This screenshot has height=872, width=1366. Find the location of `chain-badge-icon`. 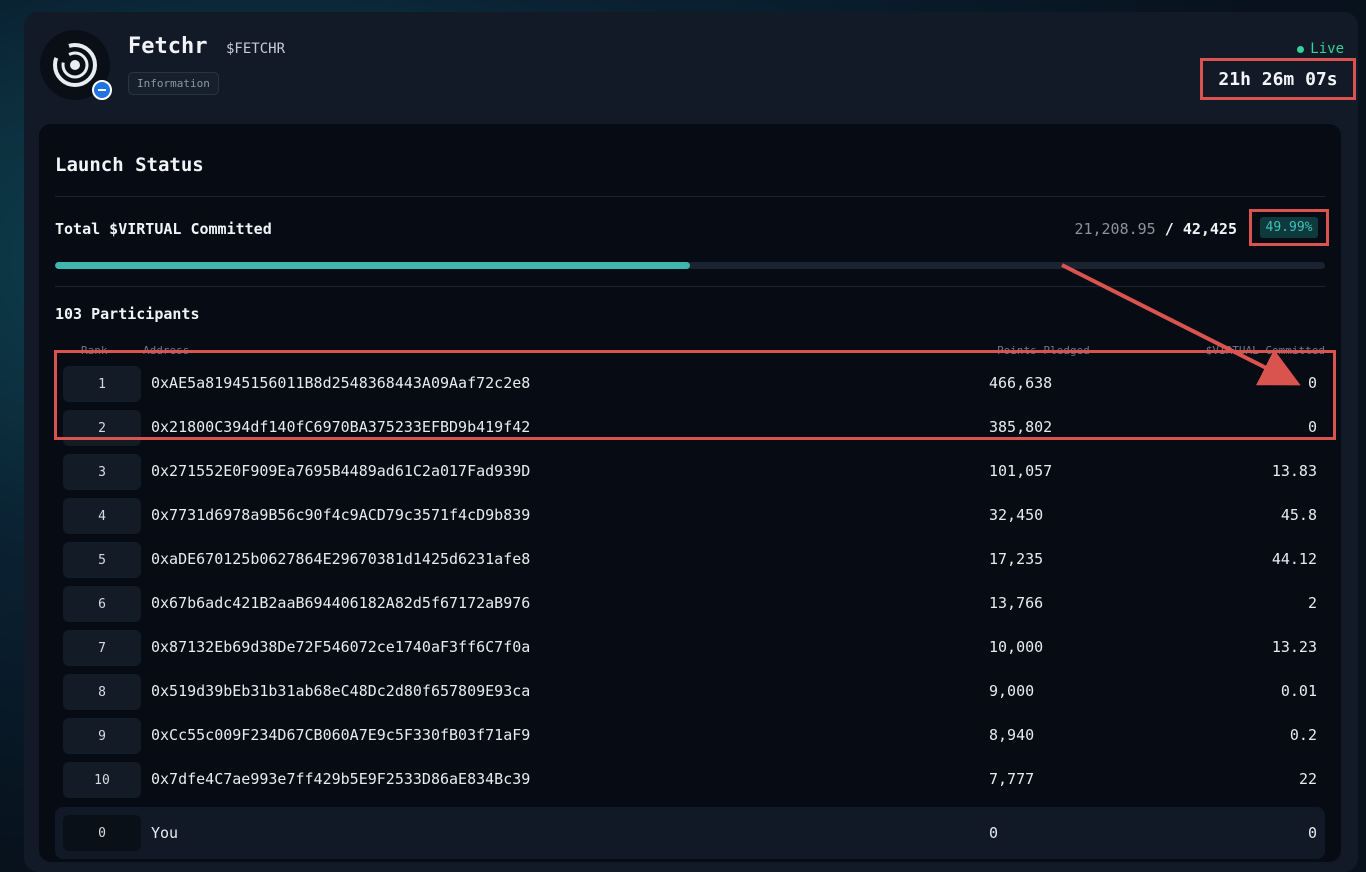

chain-badge-icon is located at coordinates (102, 90).